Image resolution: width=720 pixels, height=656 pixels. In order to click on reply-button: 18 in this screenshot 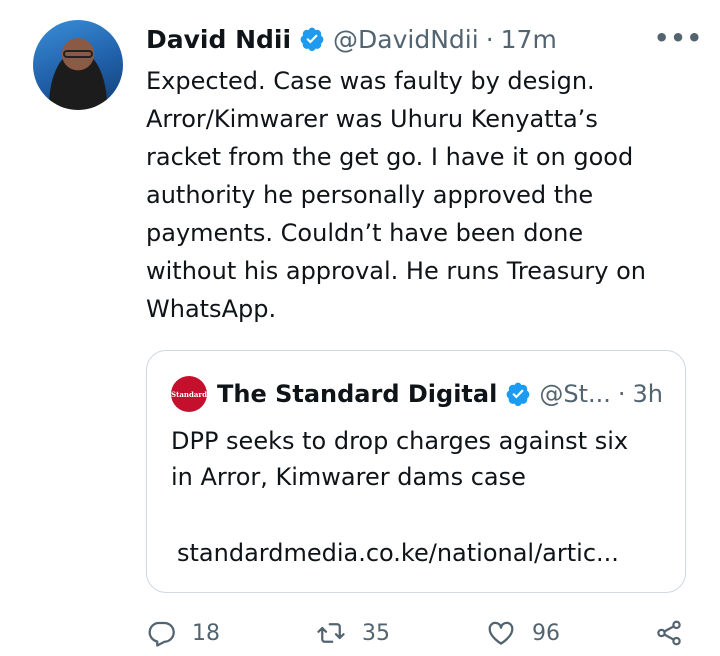, I will do `click(183, 633)`.